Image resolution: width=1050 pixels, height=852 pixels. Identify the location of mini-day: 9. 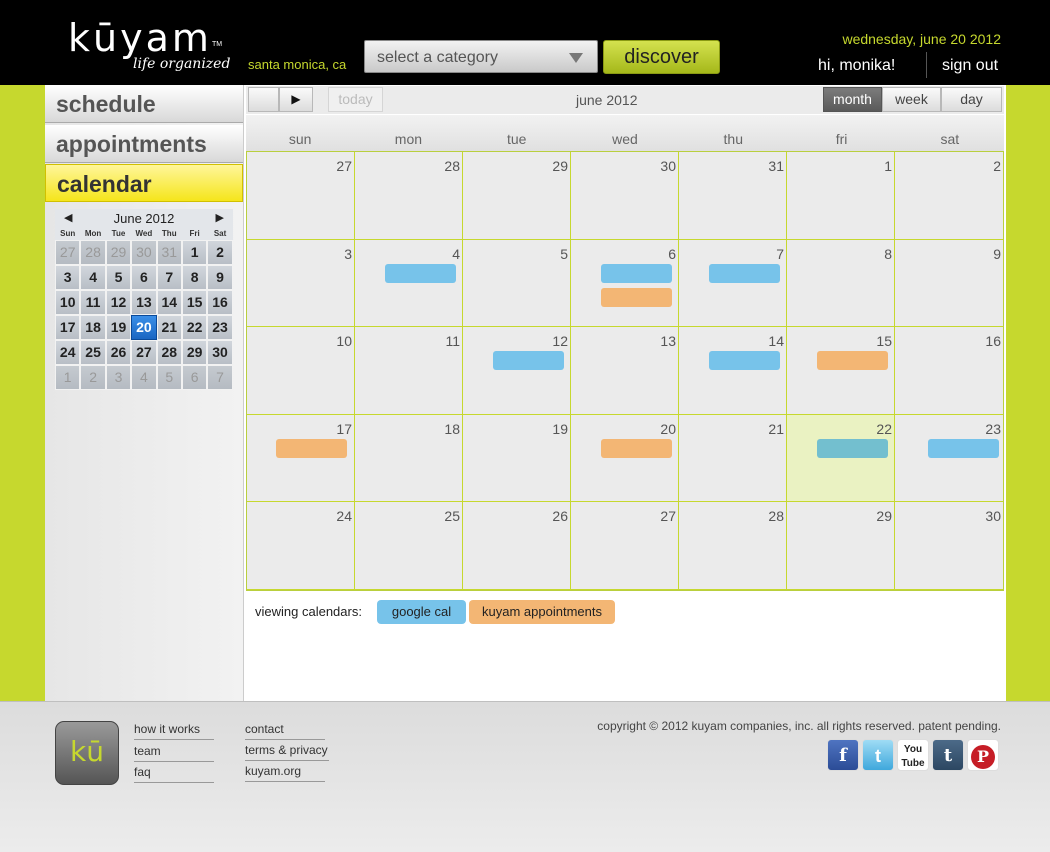
(220, 277).